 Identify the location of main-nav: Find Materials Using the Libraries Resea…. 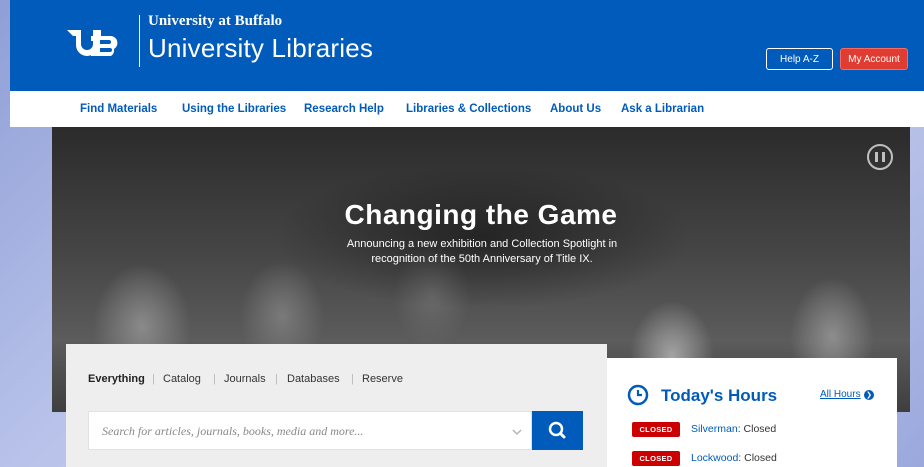
(467, 109).